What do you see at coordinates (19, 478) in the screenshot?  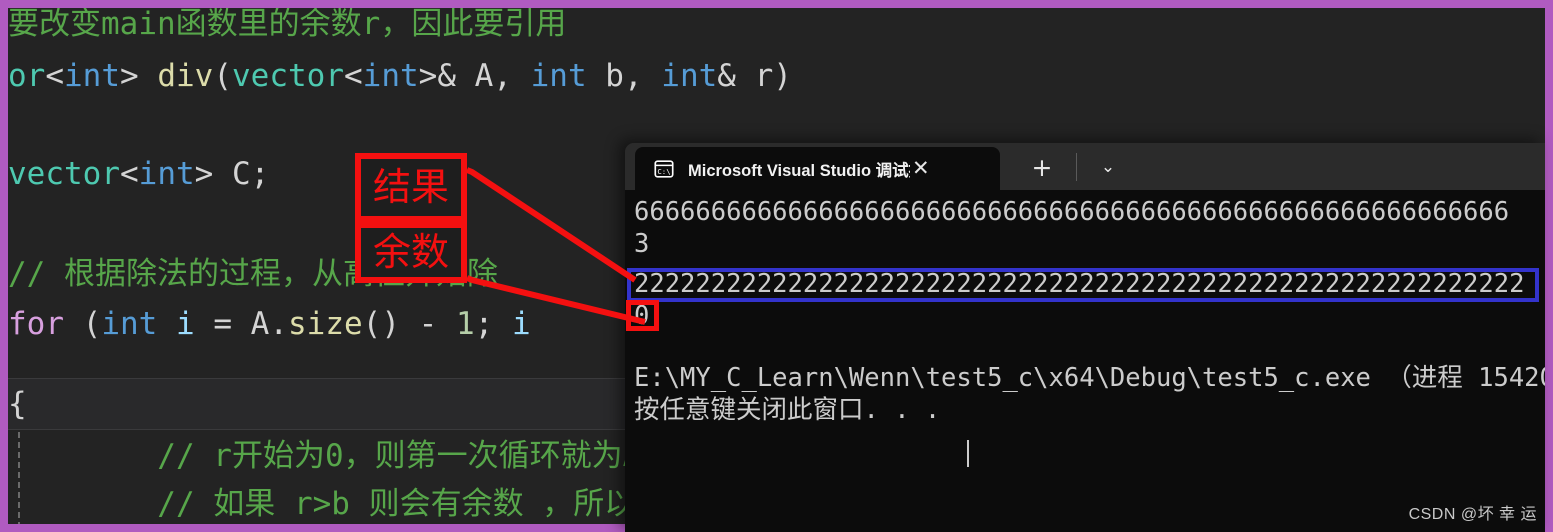 I see `indent-guide` at bounding box center [19, 478].